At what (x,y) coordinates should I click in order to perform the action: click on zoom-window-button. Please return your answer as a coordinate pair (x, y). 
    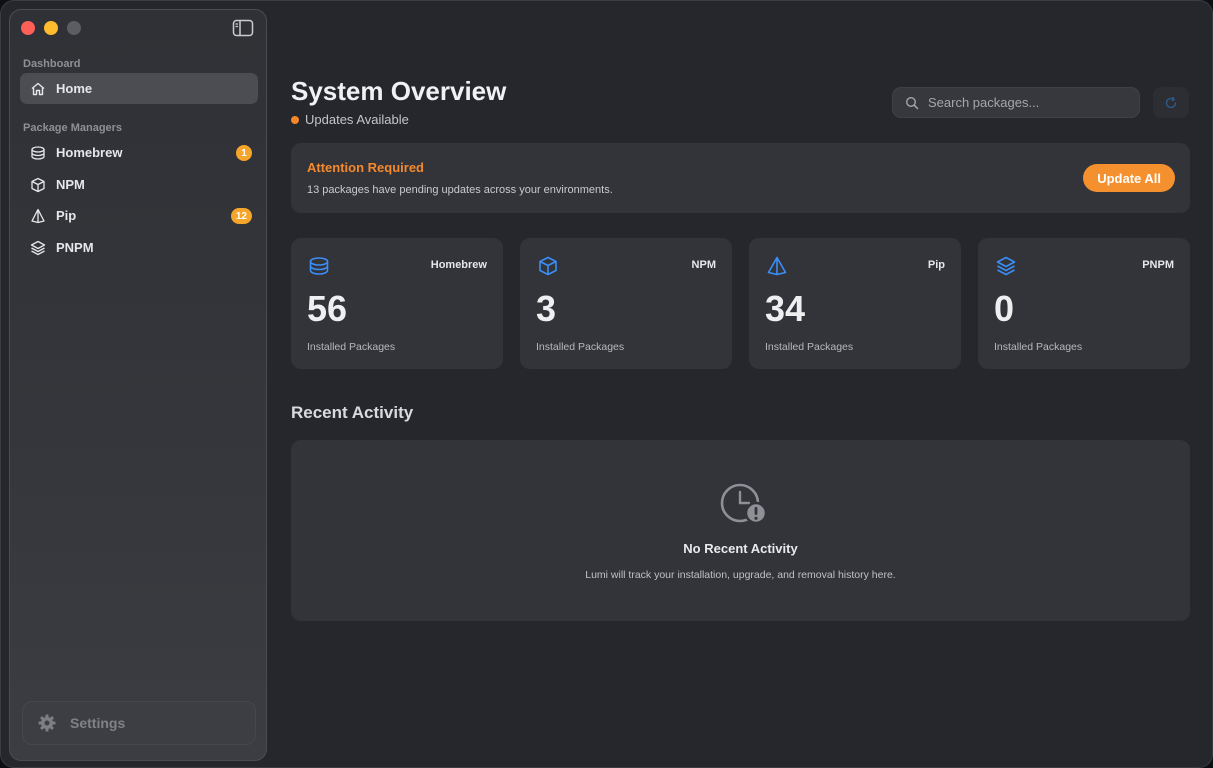
    Looking at the image, I should click on (74, 28).